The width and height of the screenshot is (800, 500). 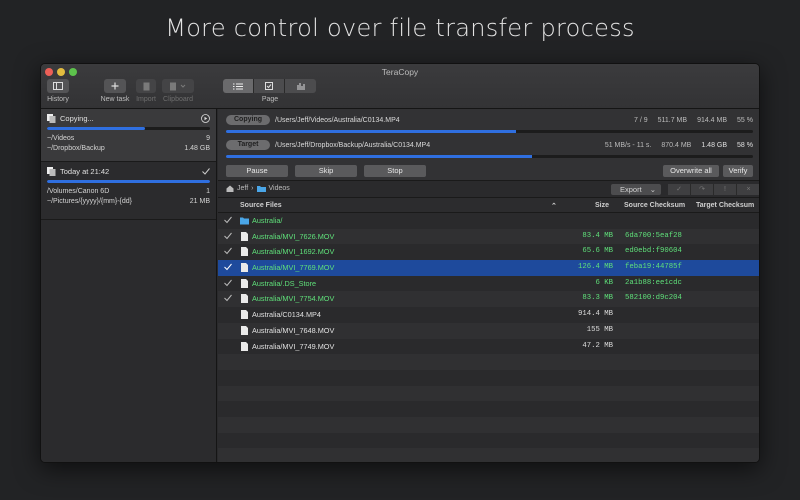 What do you see at coordinates (205, 118) in the screenshot?
I see `play-circle-icon` at bounding box center [205, 118].